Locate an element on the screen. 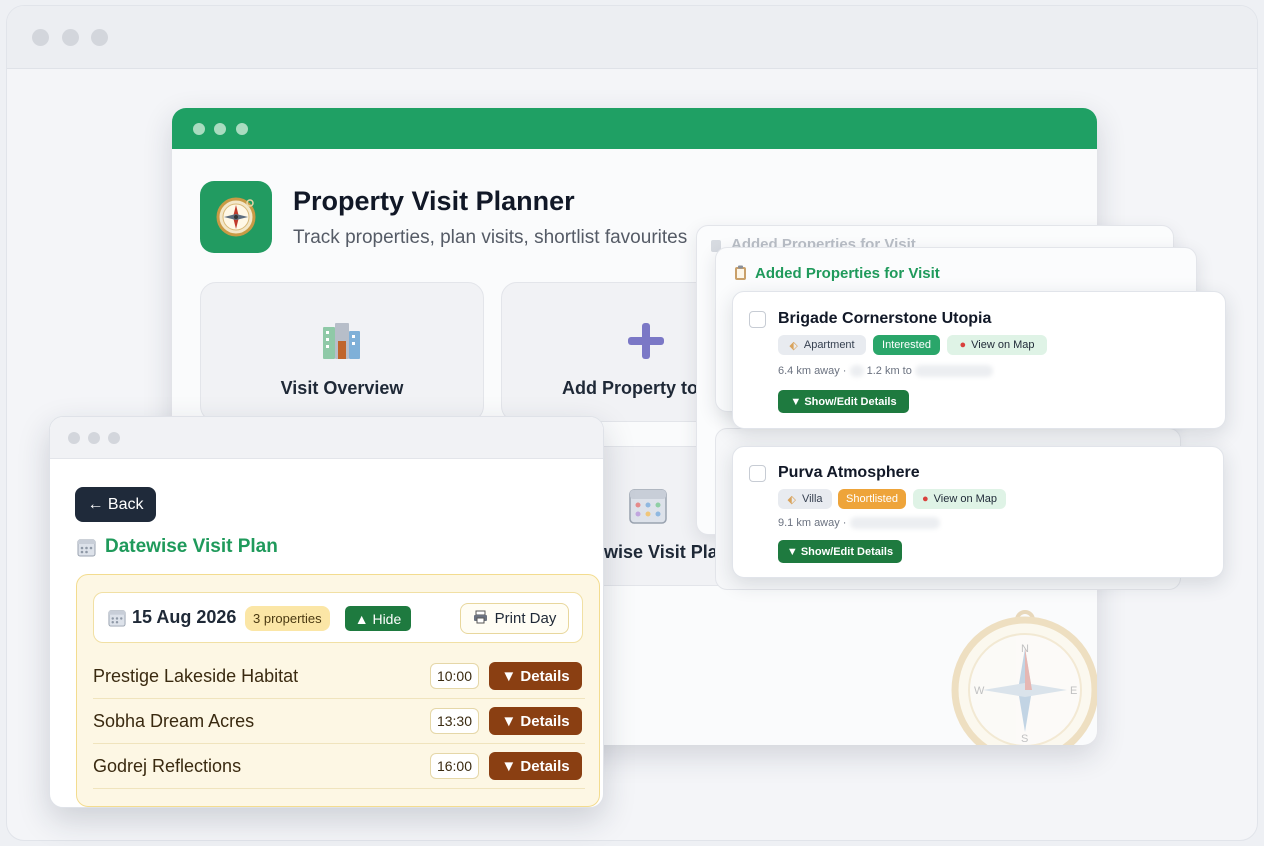 This screenshot has height=846, width=1264. distance-info: 9.1 km away · is located at coordinates (859, 523).